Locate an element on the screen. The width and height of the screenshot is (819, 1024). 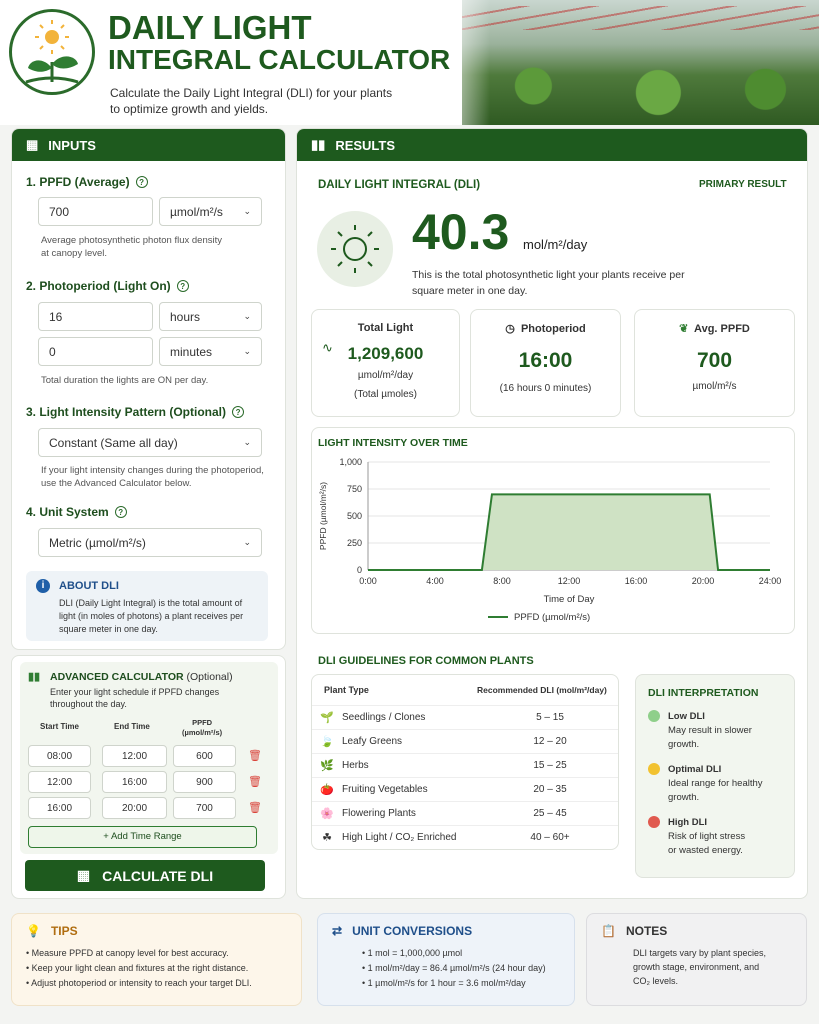
total-light-note: (Total µmoles) is located at coordinates (385, 394).